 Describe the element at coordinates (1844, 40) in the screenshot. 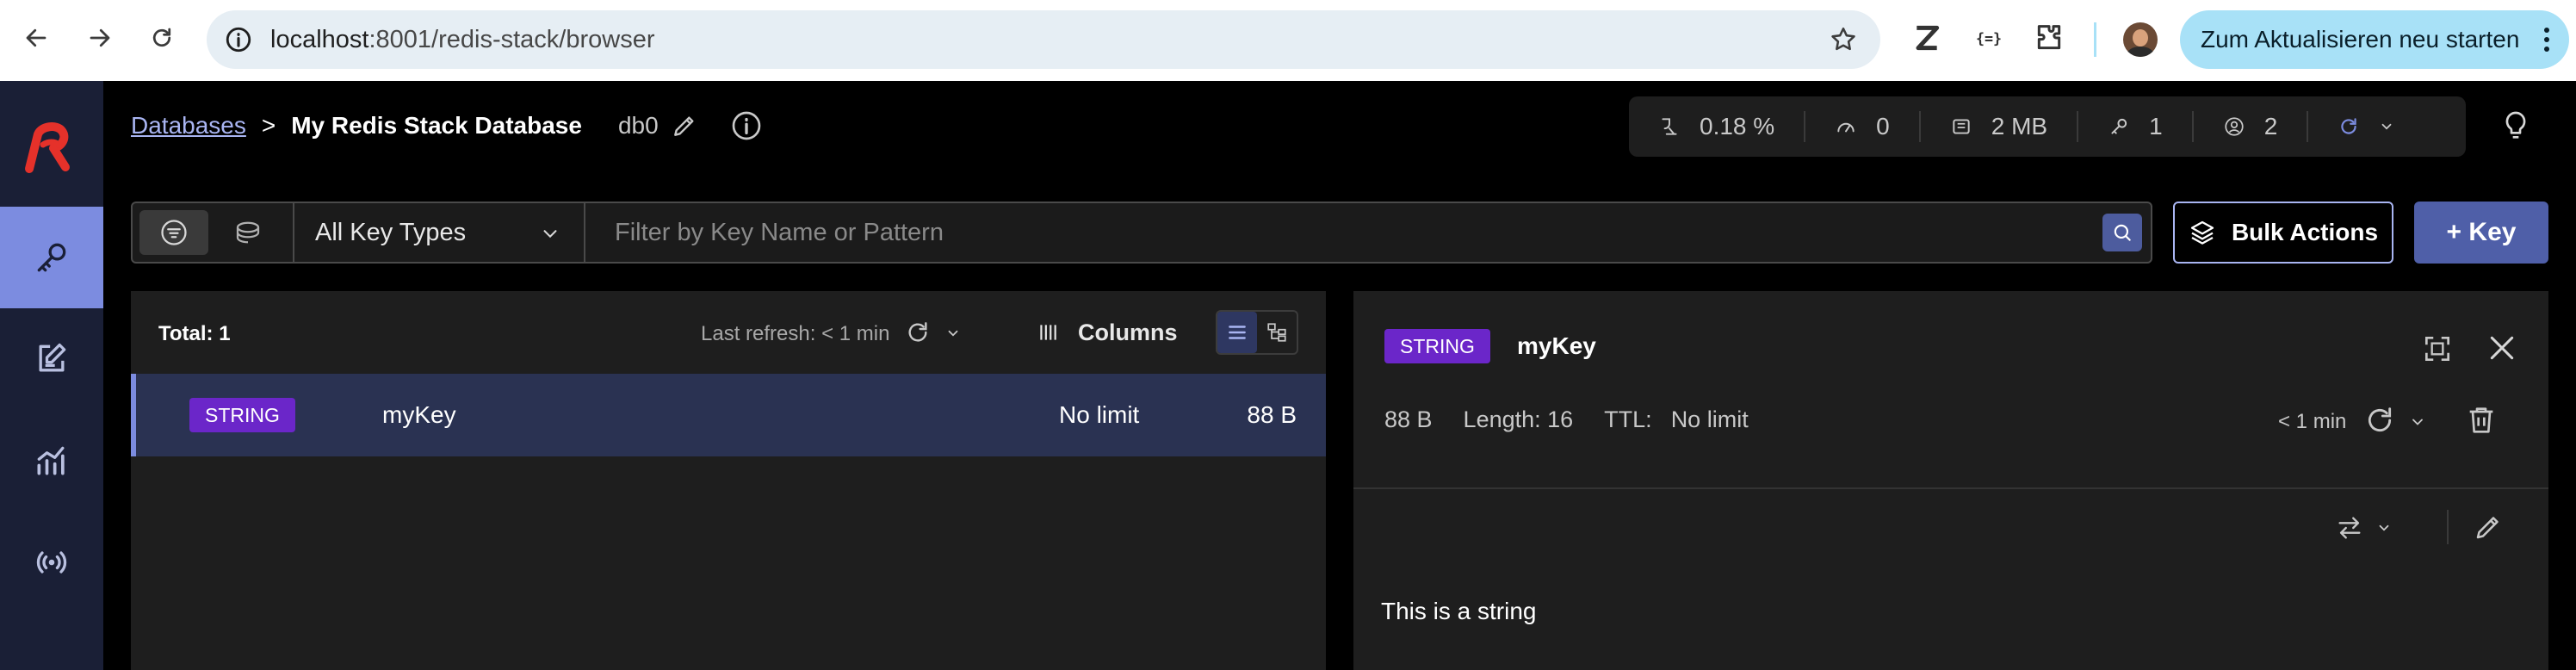

I see `bookmark-star-icon` at that location.